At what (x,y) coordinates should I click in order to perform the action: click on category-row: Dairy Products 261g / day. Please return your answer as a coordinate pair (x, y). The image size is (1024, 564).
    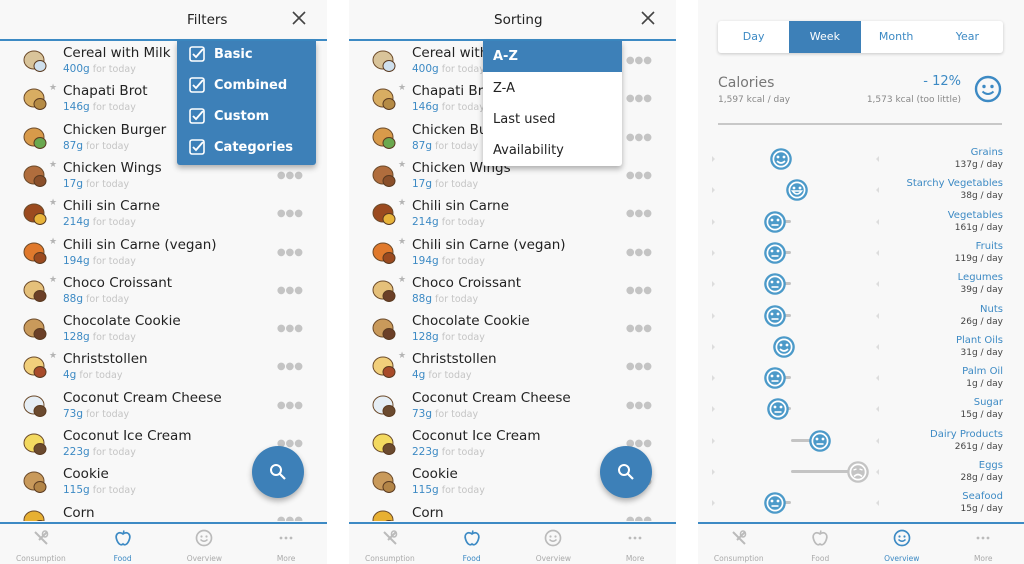
    Looking at the image, I should click on (861, 445).